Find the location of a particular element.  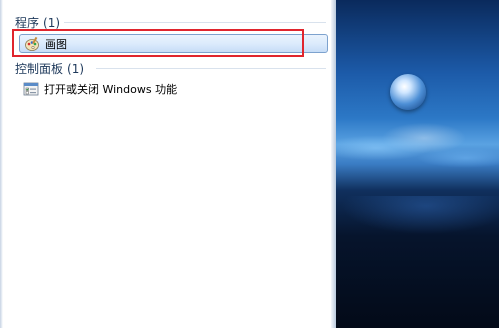

group-header-programs: 程序 (1) is located at coordinates (37, 22).